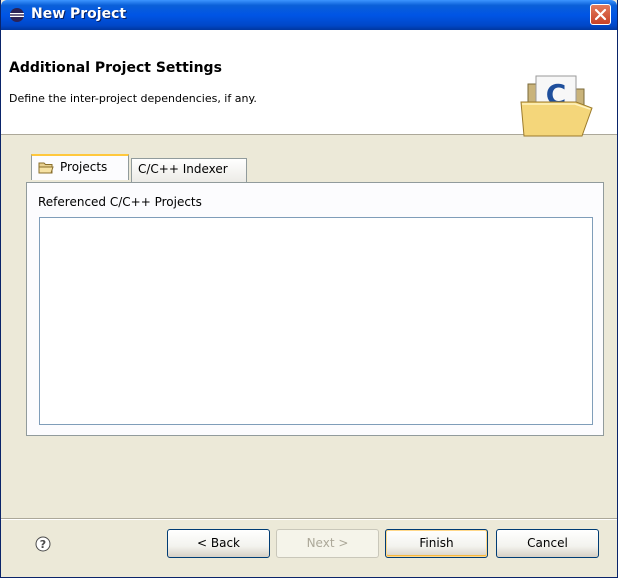 The width and height of the screenshot is (618, 579). What do you see at coordinates (547, 543) in the screenshot?
I see `cancel-button: Cancel` at bounding box center [547, 543].